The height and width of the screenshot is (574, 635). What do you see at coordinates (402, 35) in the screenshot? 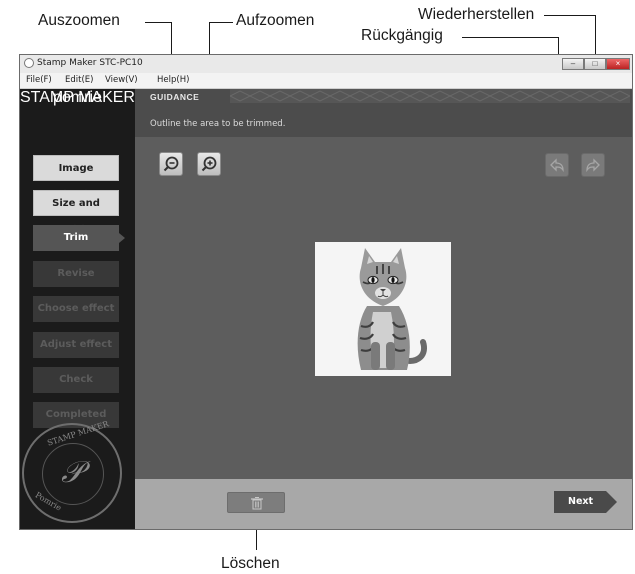
I see `callout-undo: Rückgängig` at bounding box center [402, 35].